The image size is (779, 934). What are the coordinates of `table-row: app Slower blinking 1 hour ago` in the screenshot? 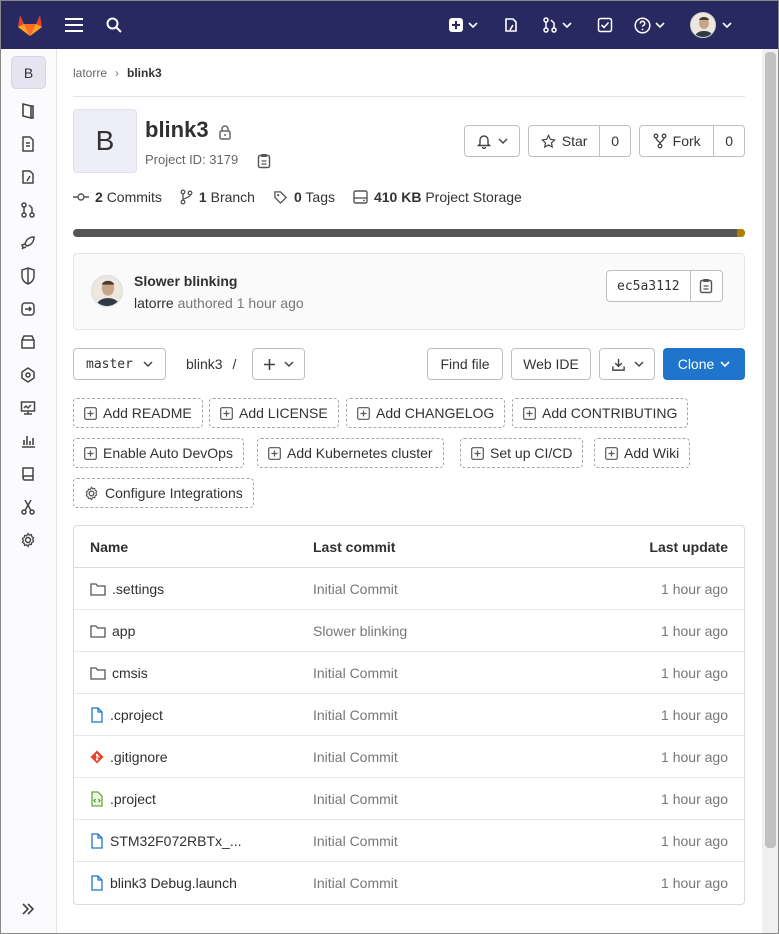 It's located at (409, 631).